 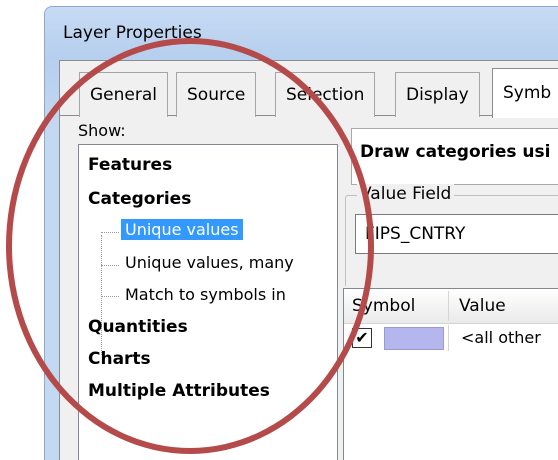 What do you see at coordinates (139, 199) in the screenshot?
I see `tree-item-categories: Categories` at bounding box center [139, 199].